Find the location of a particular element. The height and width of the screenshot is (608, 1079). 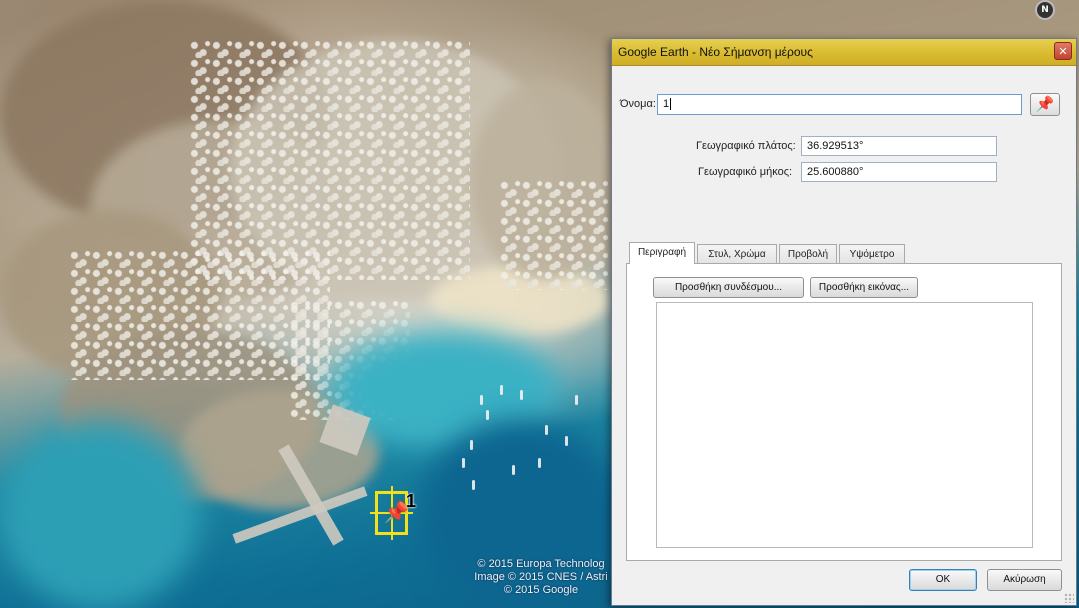

north-indicator-icon: N is located at coordinates (1045, 10).